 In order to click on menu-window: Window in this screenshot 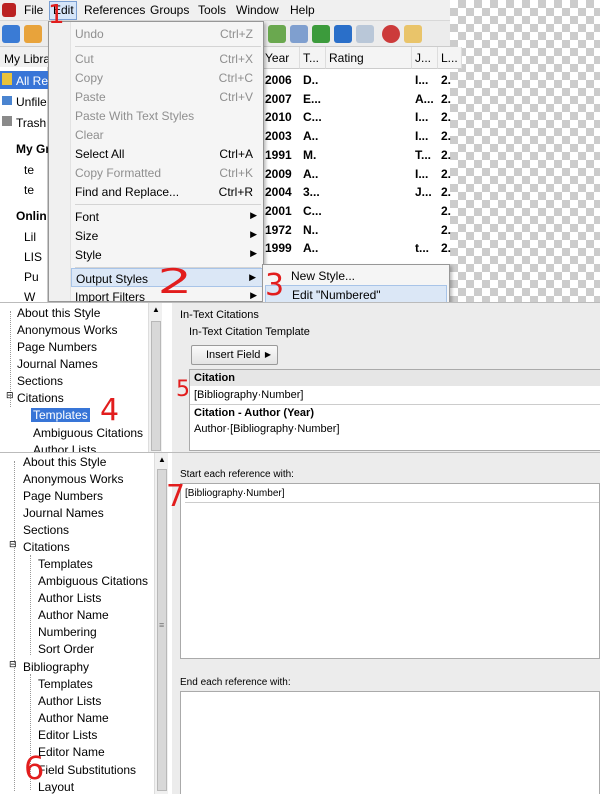, I will do `click(257, 10)`.